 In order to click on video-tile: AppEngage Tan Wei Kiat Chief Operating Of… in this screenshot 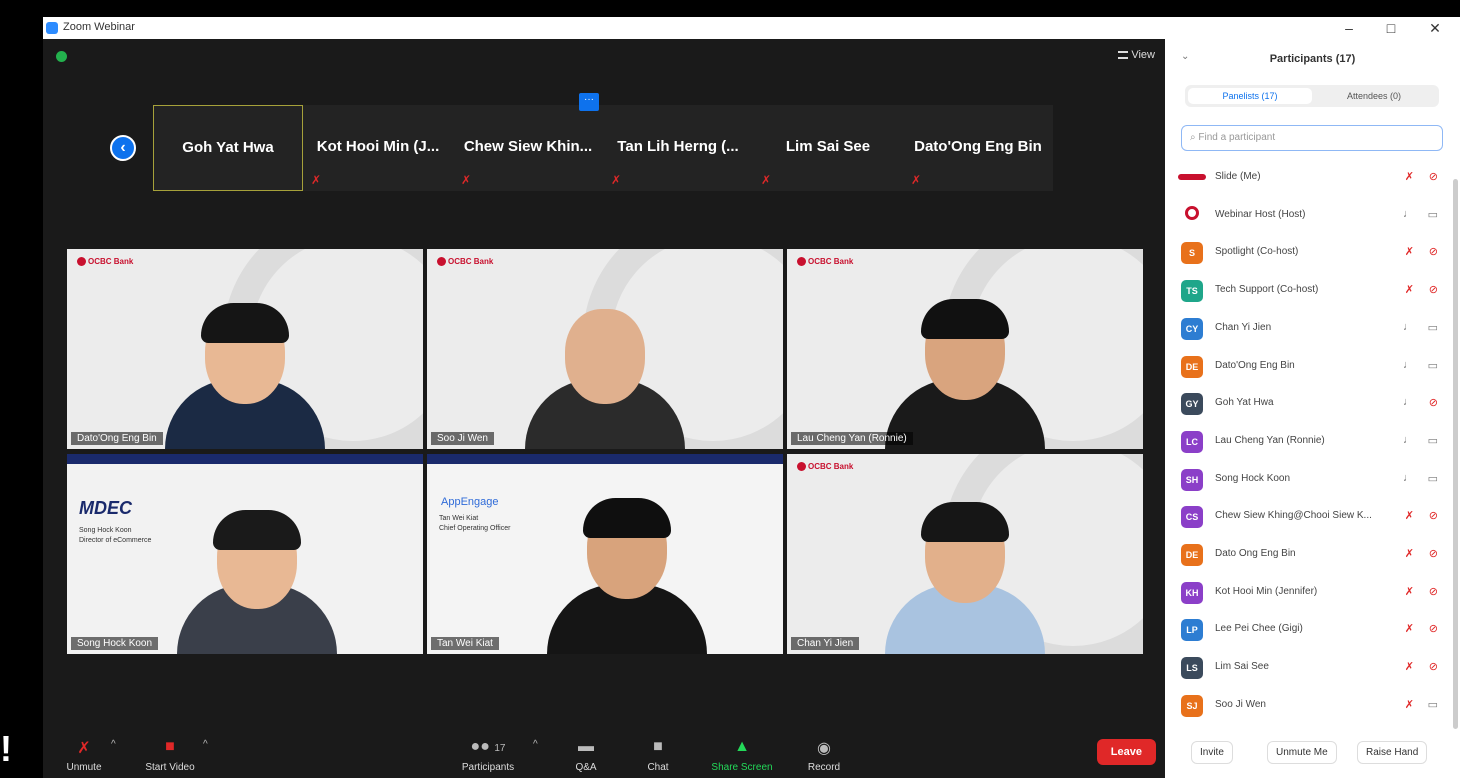, I will do `click(605, 554)`.